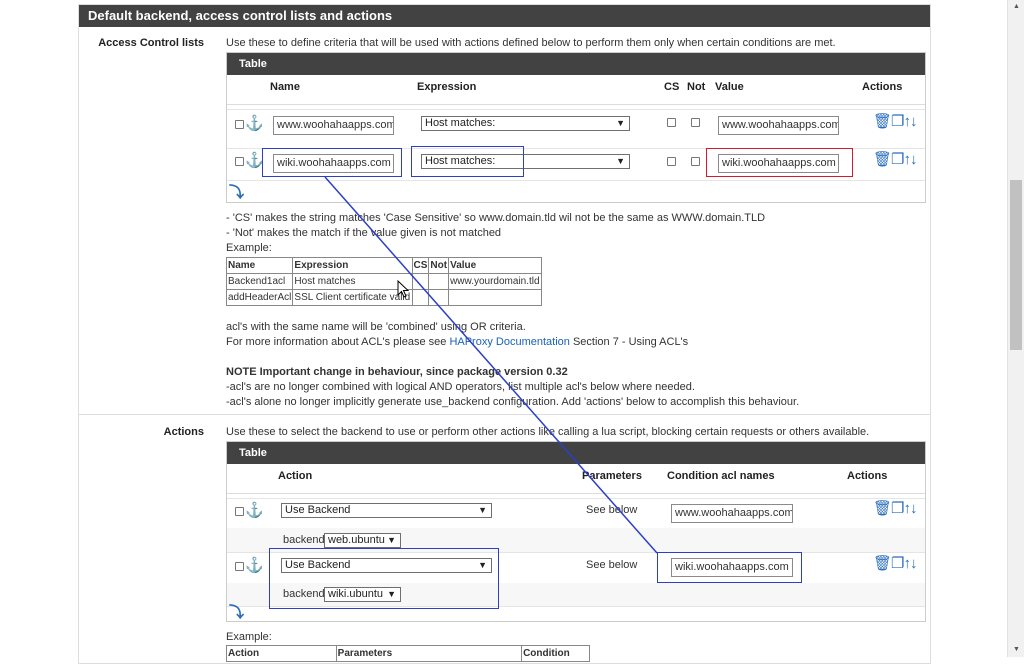 The height and width of the screenshot is (664, 1024). I want to click on mouse-cursor-icon, so click(403, 289).